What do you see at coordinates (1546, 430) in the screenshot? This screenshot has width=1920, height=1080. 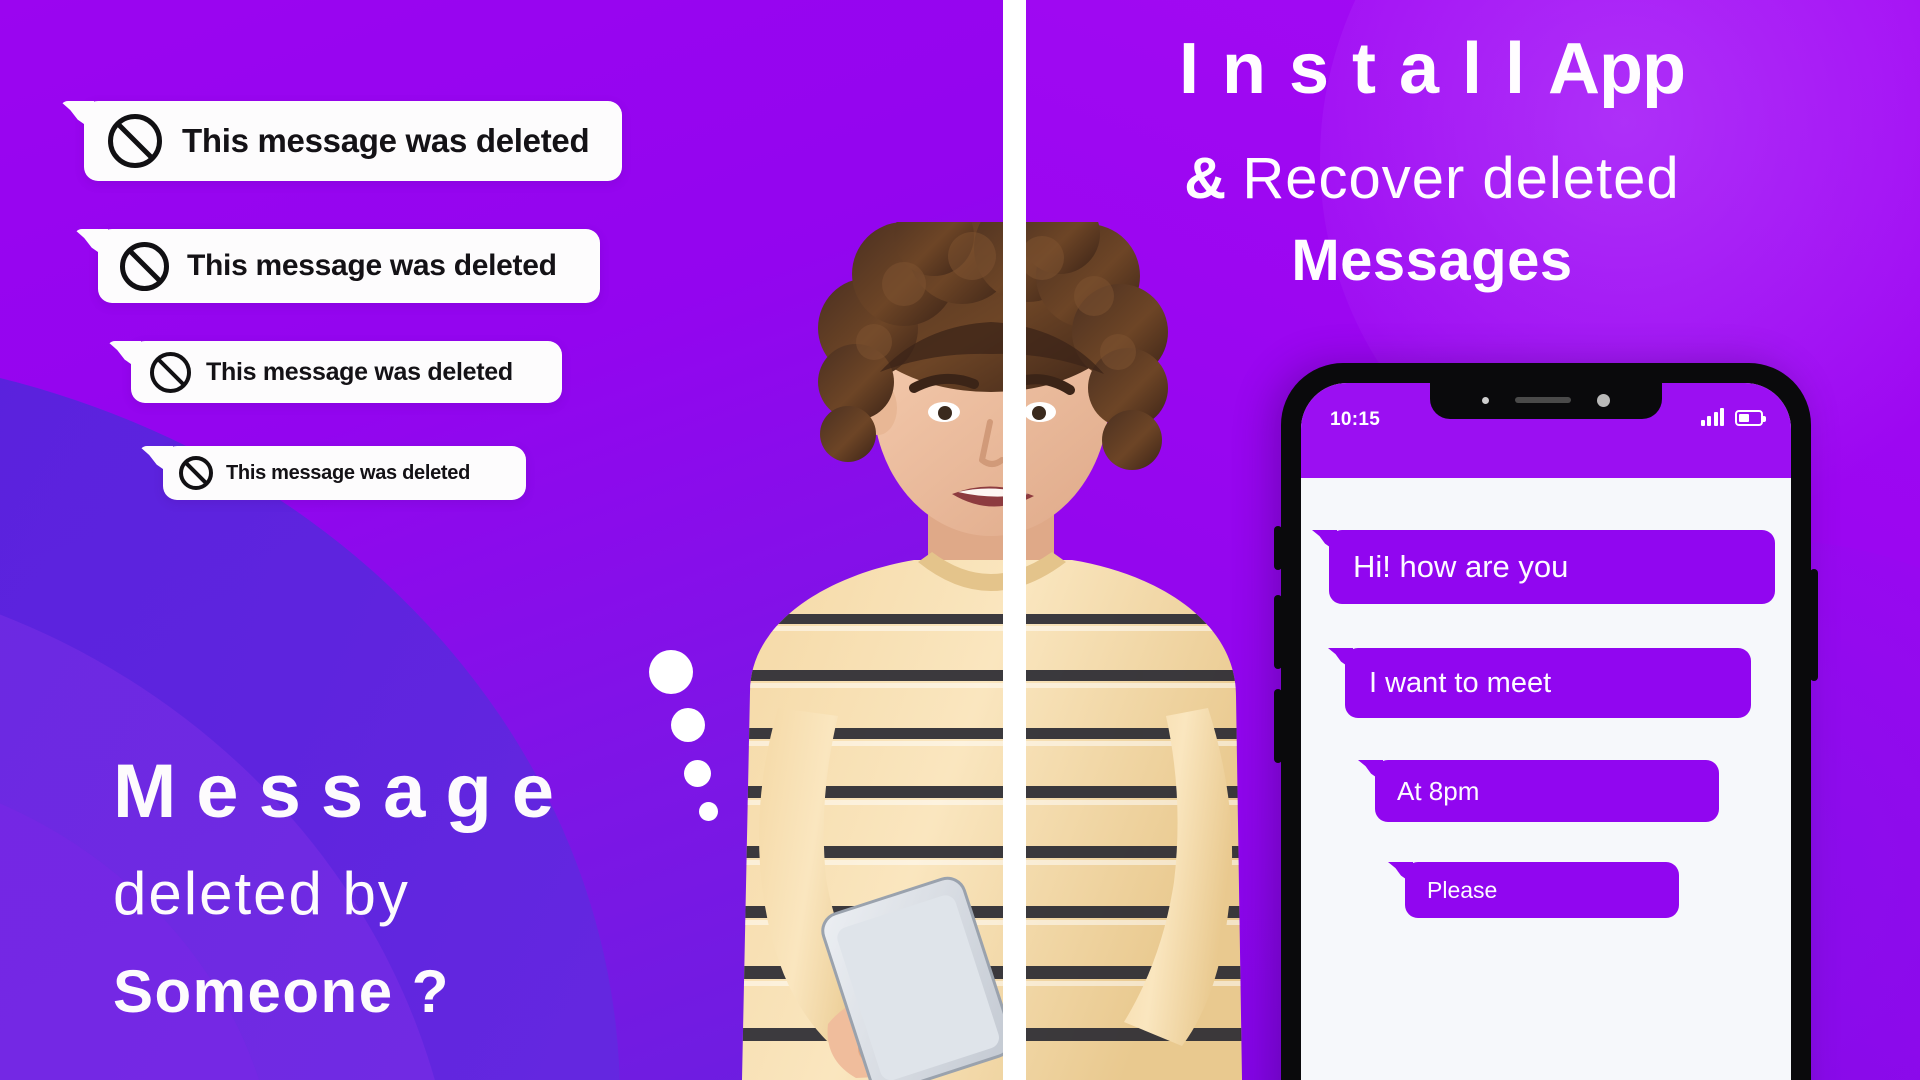 I see `status-bar: 10:15` at bounding box center [1546, 430].